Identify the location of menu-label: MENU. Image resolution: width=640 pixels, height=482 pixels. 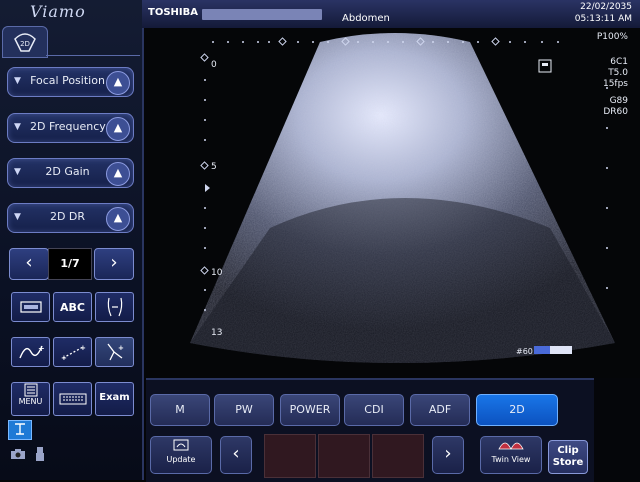
(30, 401).